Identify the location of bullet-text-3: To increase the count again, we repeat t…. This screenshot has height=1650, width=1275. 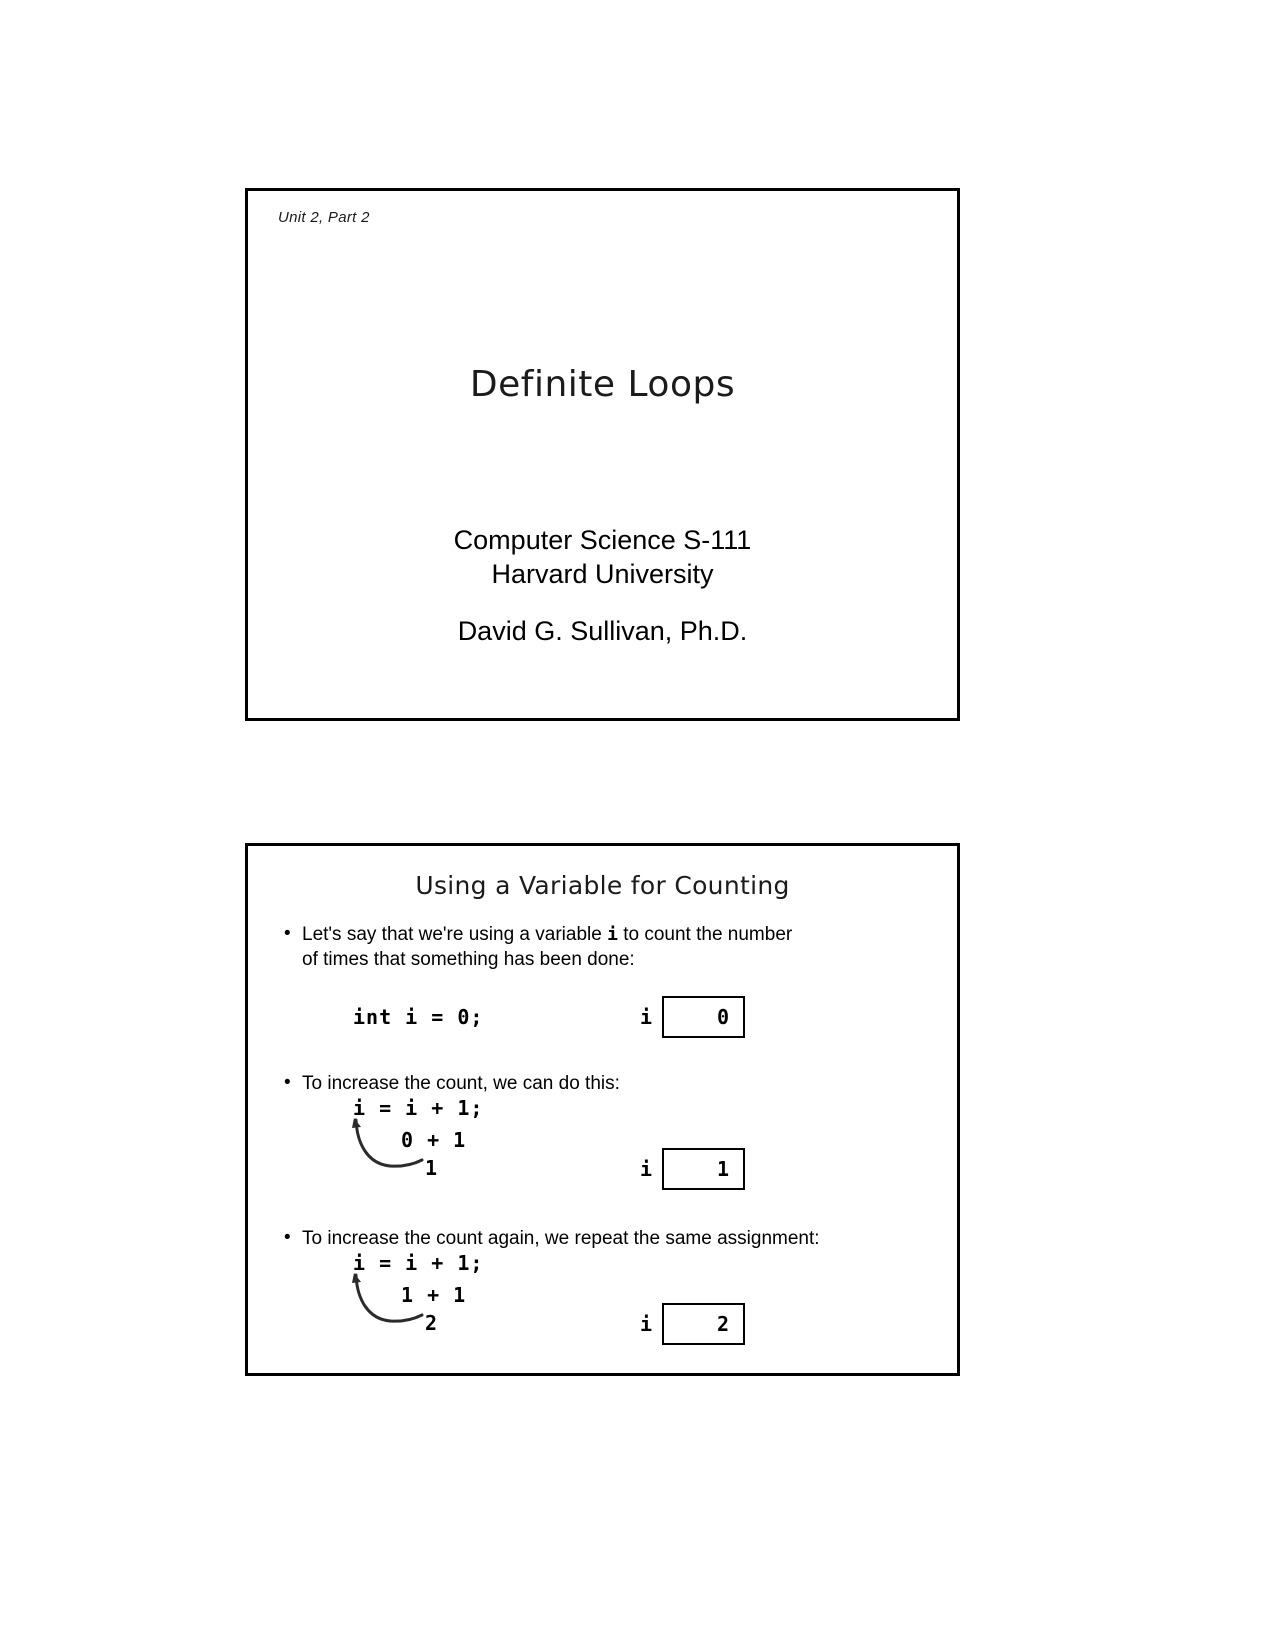
(561, 1238).